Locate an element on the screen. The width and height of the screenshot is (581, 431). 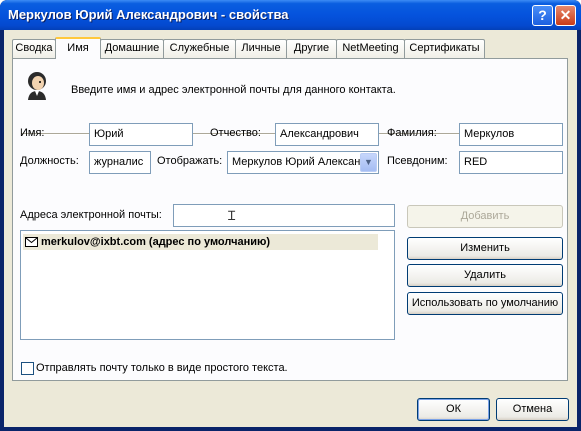
cancel-button: Отмена is located at coordinates (532, 409).